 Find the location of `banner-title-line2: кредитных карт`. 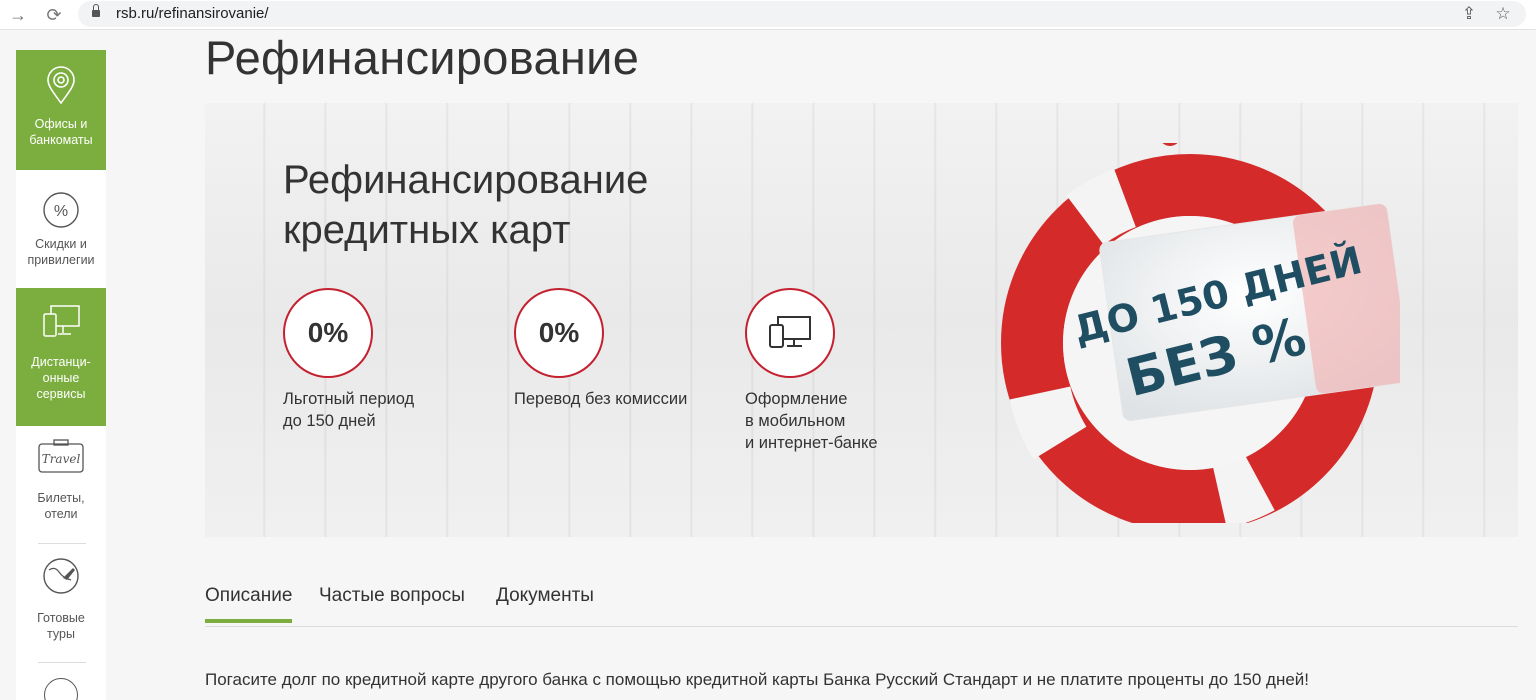

banner-title-line2: кредитных карт is located at coordinates (427, 230).